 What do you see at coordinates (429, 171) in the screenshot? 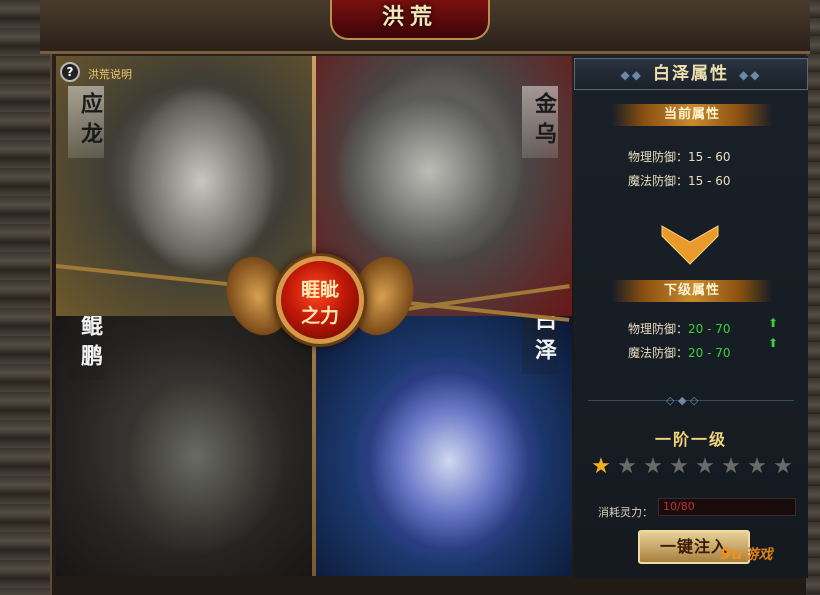
I see `crow-image` at bounding box center [429, 171].